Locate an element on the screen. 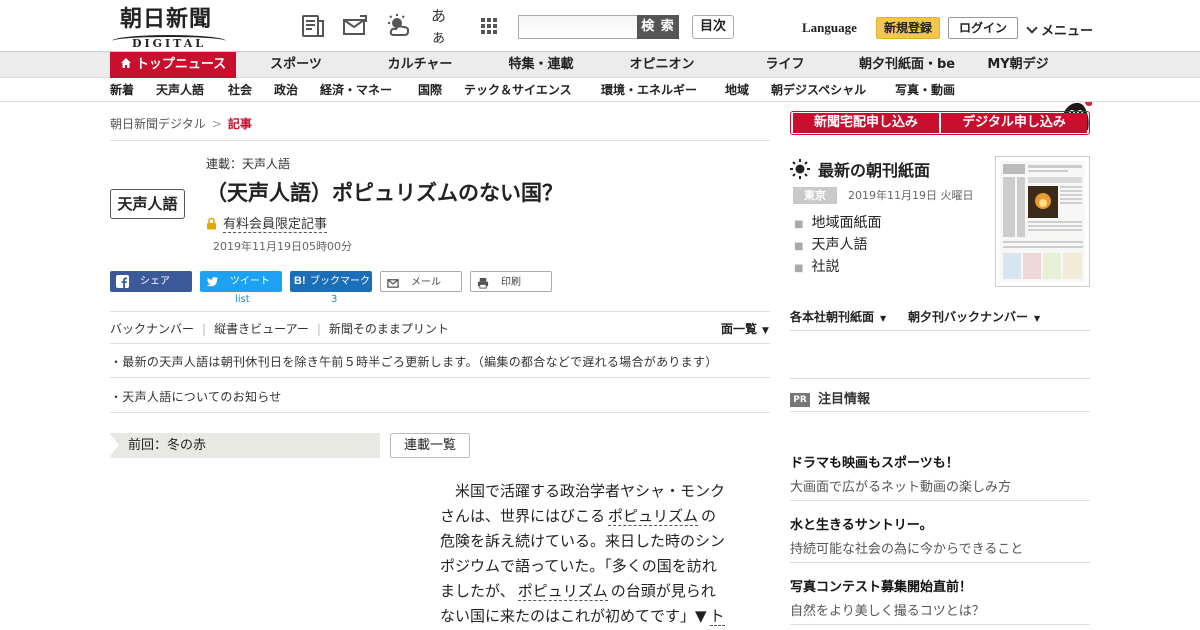  menu-button: メニュー is located at coordinates (1060, 29).